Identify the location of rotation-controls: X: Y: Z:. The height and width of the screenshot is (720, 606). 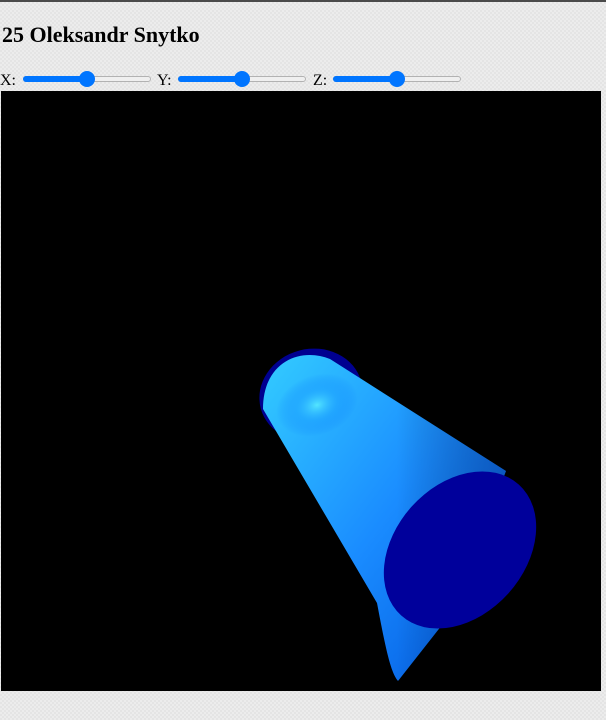
(303, 79).